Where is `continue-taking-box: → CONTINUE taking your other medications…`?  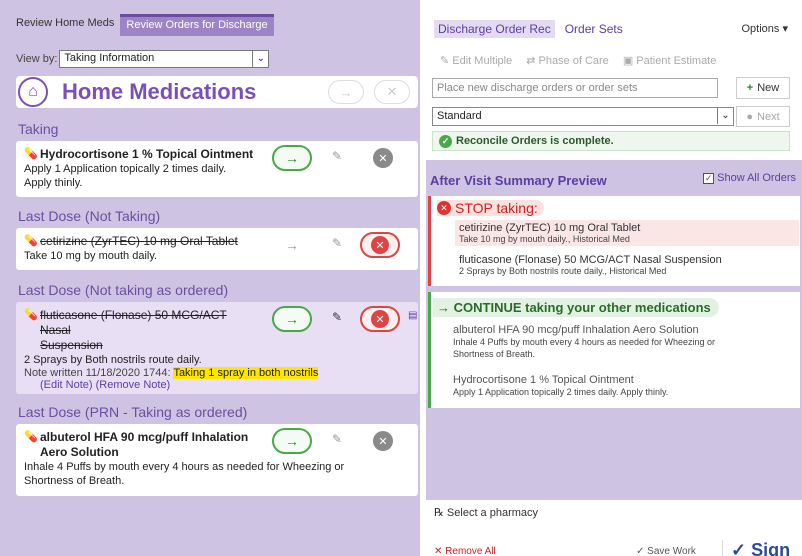 continue-taking-box: → CONTINUE taking your other medications… is located at coordinates (614, 350).